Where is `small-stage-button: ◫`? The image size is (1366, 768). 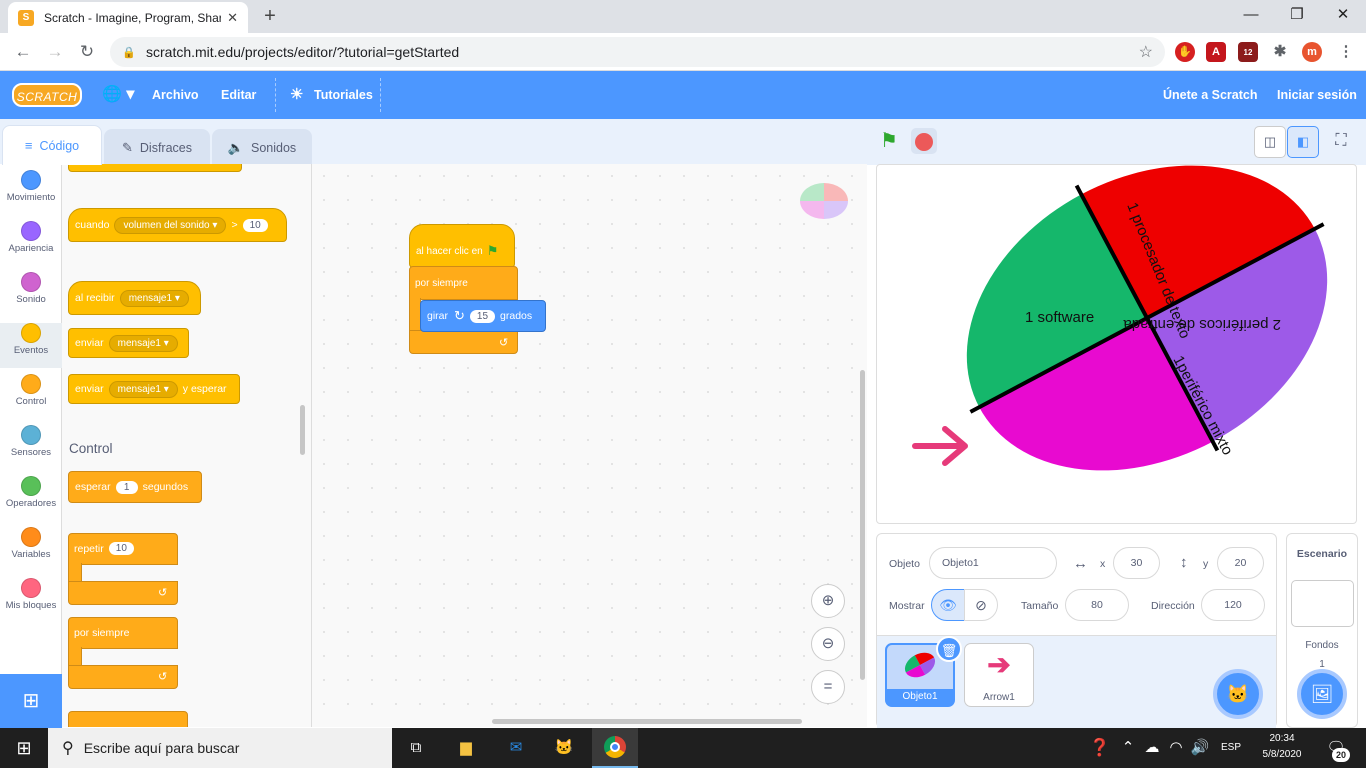
small-stage-button: ◫ is located at coordinates (1270, 142).